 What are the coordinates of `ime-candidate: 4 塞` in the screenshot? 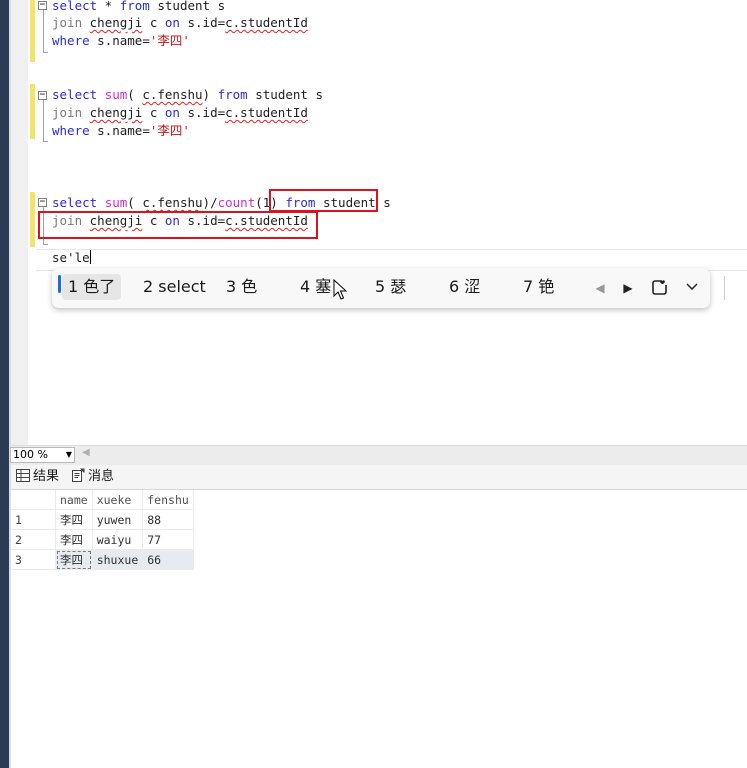 It's located at (315, 287).